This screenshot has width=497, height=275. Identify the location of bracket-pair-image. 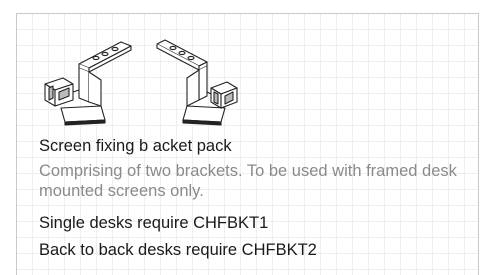
(139, 82).